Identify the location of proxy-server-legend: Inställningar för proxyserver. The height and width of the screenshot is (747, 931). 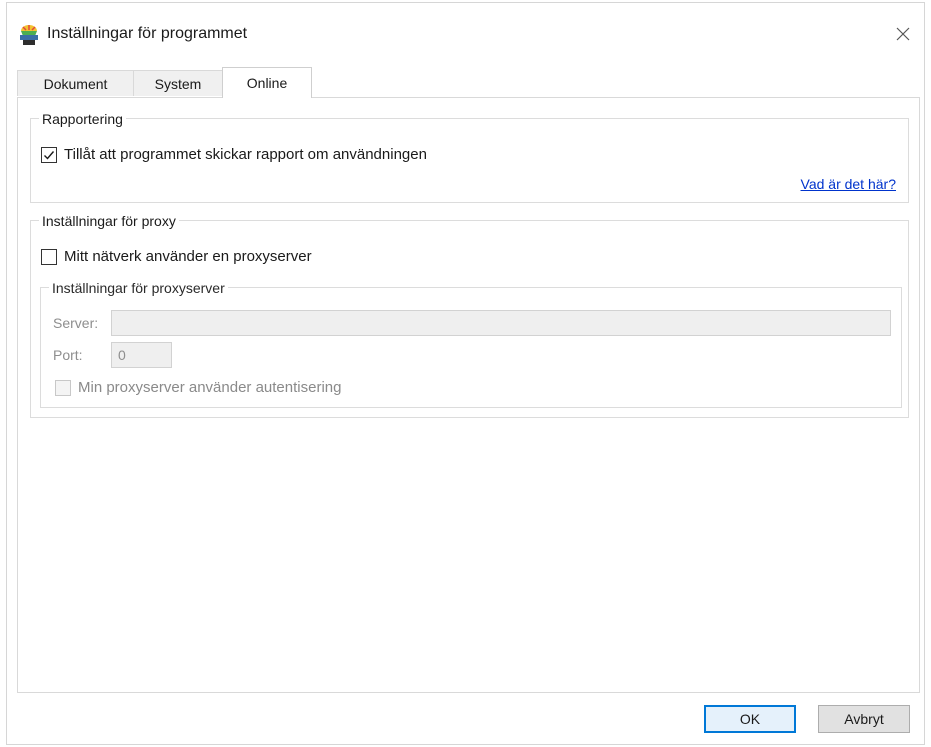
(138, 288).